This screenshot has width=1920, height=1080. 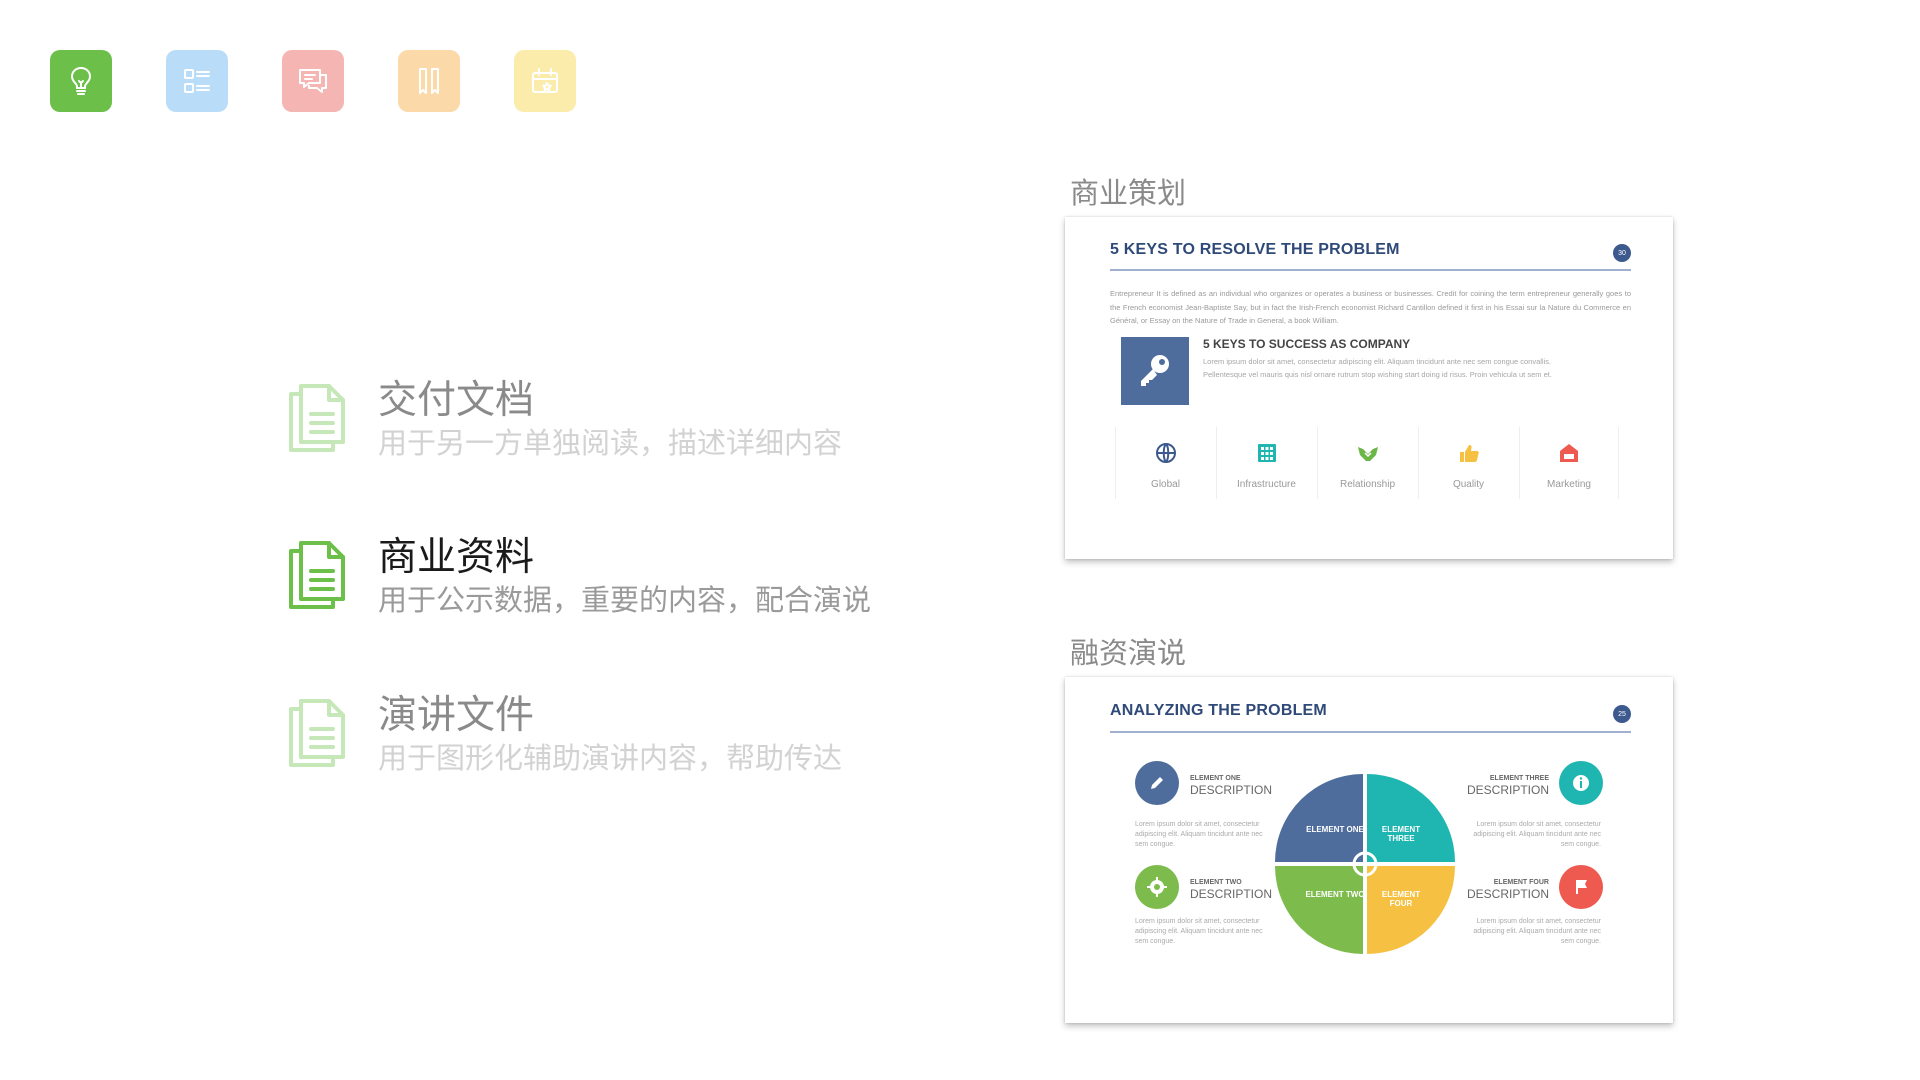 What do you see at coordinates (1255, 249) in the screenshot?
I see `slide-title: 5 KEYS TO RESOLVE THE PROBLEM` at bounding box center [1255, 249].